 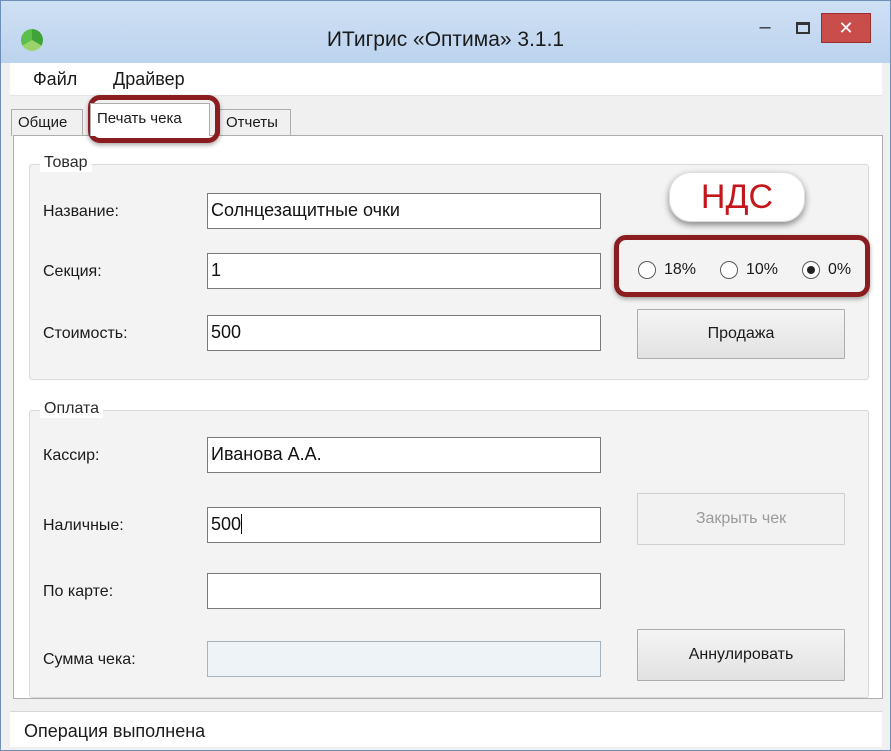 What do you see at coordinates (839, 270) in the screenshot?
I see `vat-0-label: 0%` at bounding box center [839, 270].